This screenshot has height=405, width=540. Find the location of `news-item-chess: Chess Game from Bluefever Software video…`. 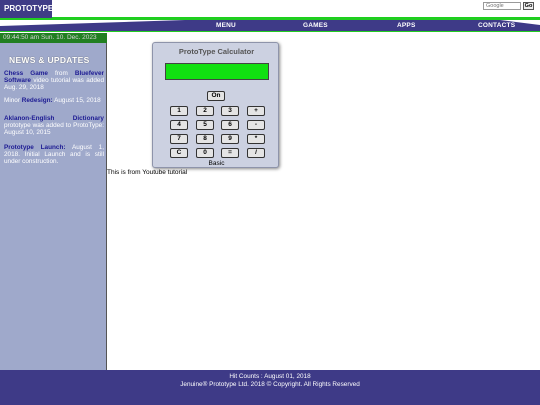

news-item-chess: Chess Game from Bluefever Software video… is located at coordinates (54, 81).